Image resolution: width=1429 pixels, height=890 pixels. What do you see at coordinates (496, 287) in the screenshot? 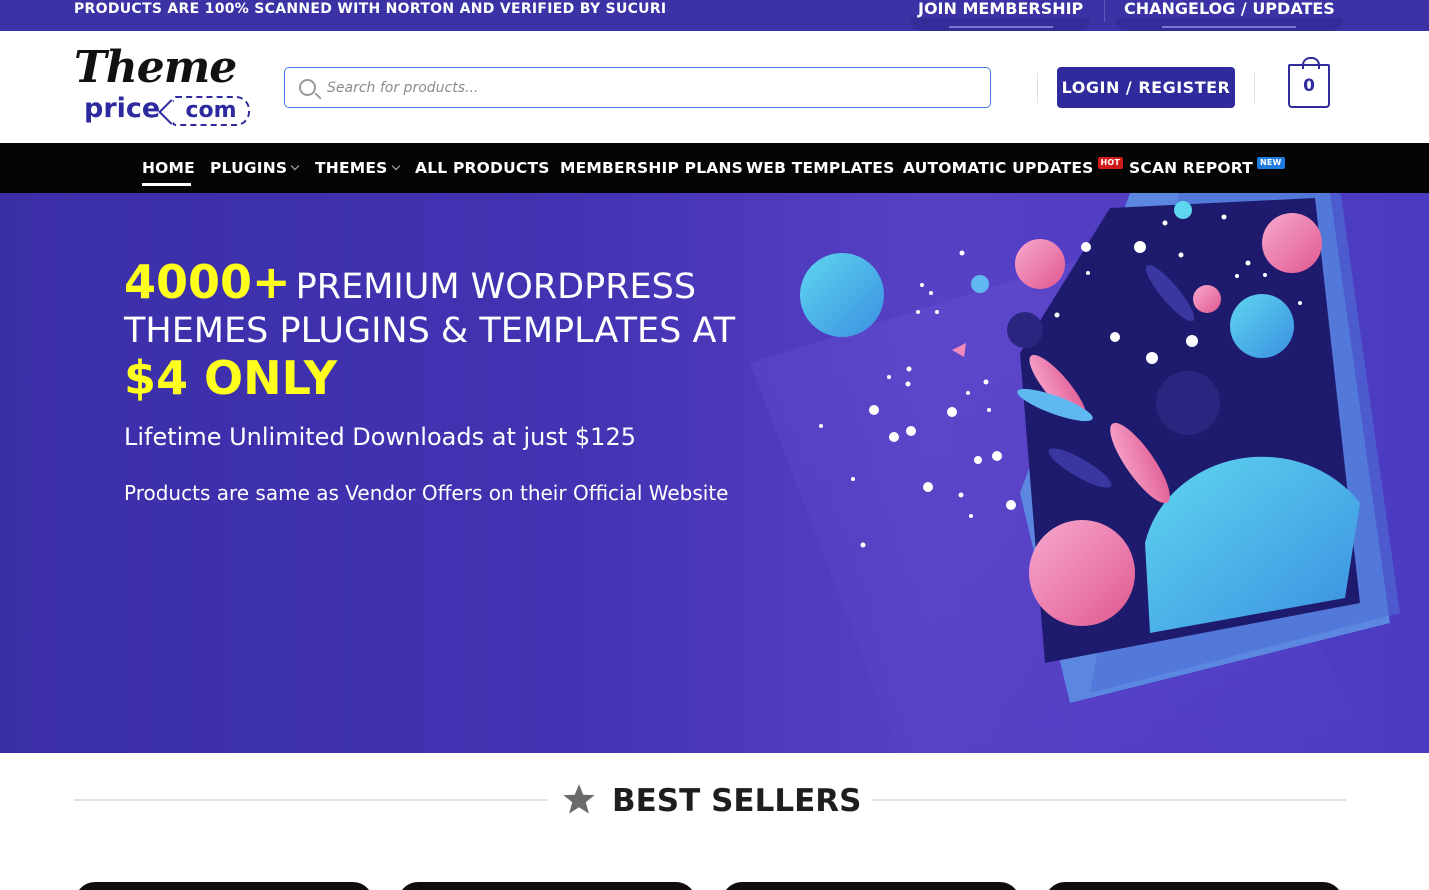
I see `hero-headline-text: PREMIUM WORDPRESS` at bounding box center [496, 287].